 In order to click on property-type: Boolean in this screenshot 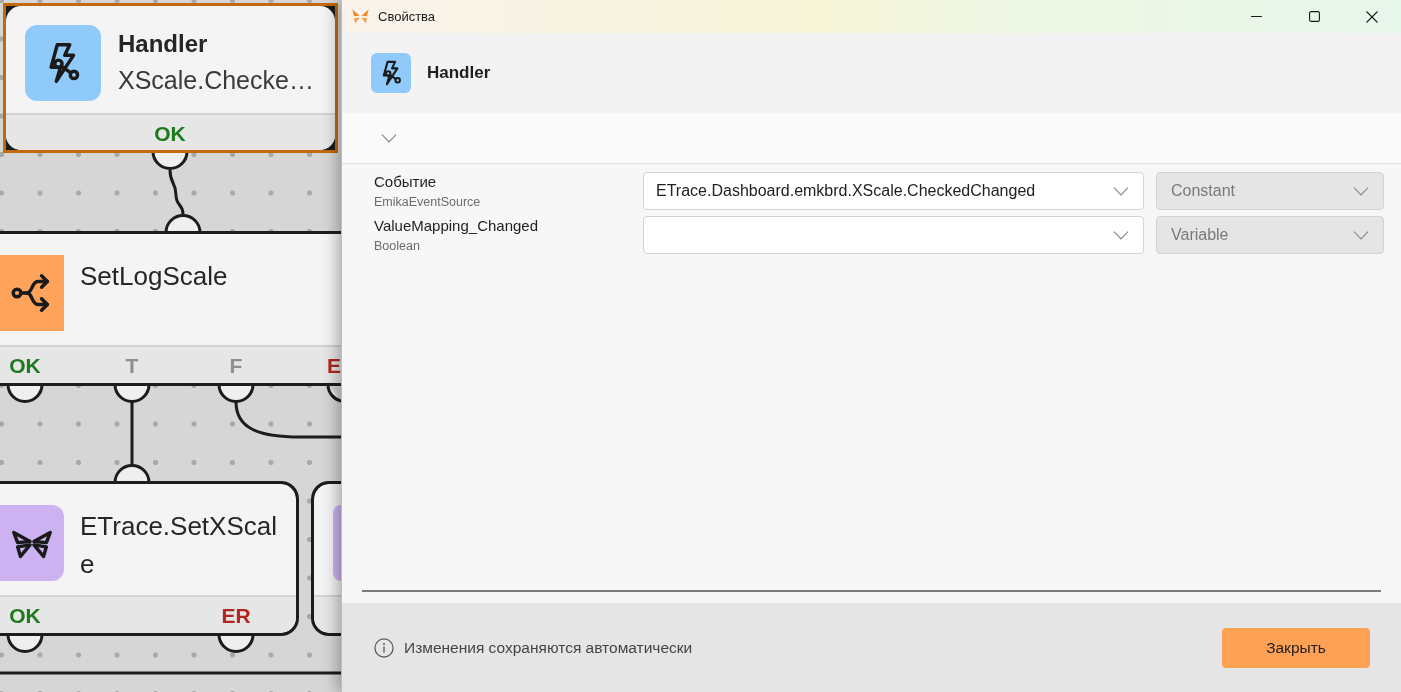, I will do `click(397, 246)`.